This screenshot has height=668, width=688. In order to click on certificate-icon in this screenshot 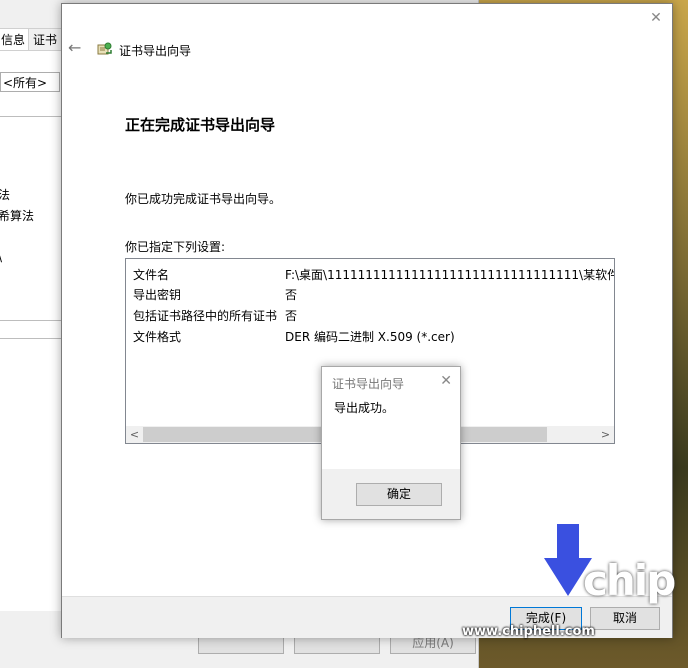, I will do `click(104, 48)`.